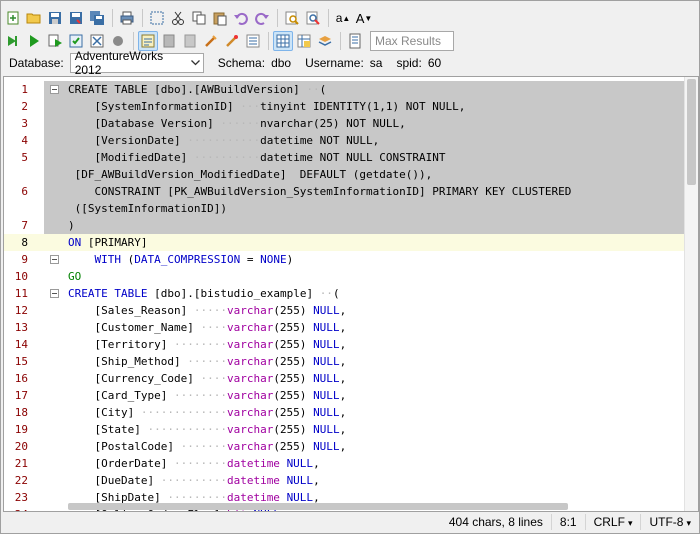 Image resolution: width=700 pixels, height=534 pixels. What do you see at coordinates (375, 344) in the screenshot?
I see `code-line: [Territory] ········varchar(255) NULL,` at bounding box center [375, 344].